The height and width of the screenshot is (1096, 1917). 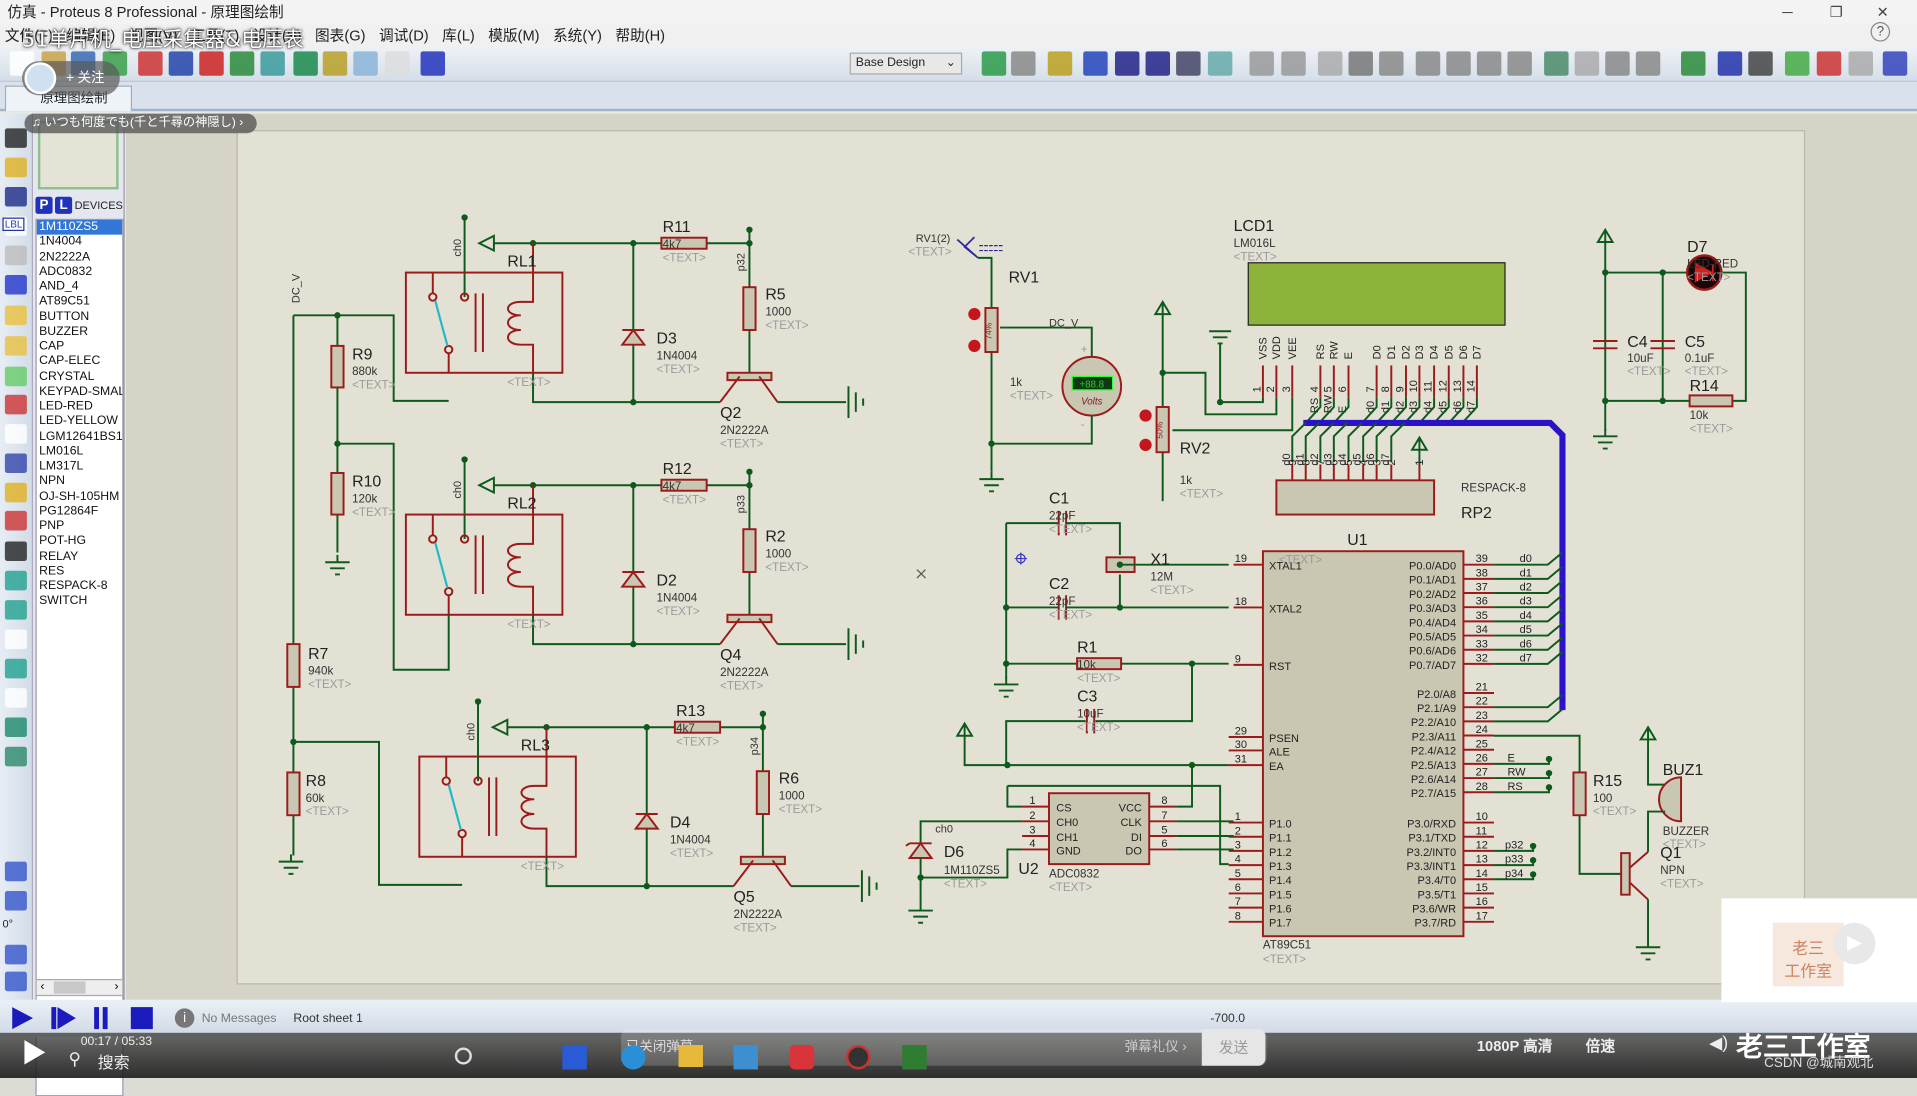 What do you see at coordinates (1156, 1046) in the screenshot?
I see `danmaku-etiquette-link: 弹幕礼仪 ›` at bounding box center [1156, 1046].